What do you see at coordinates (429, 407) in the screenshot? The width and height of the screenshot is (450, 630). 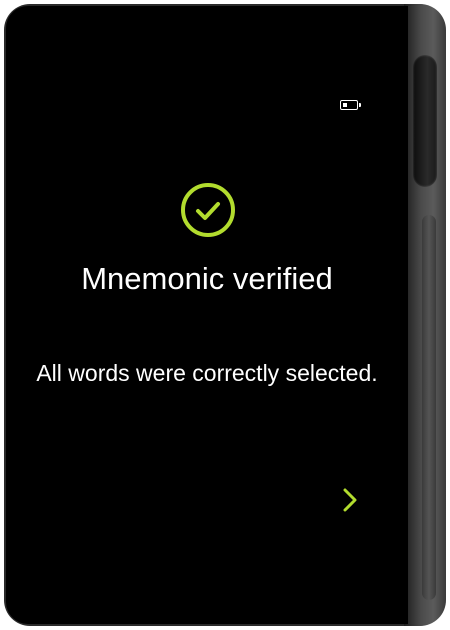 I see `side-slot` at bounding box center [429, 407].